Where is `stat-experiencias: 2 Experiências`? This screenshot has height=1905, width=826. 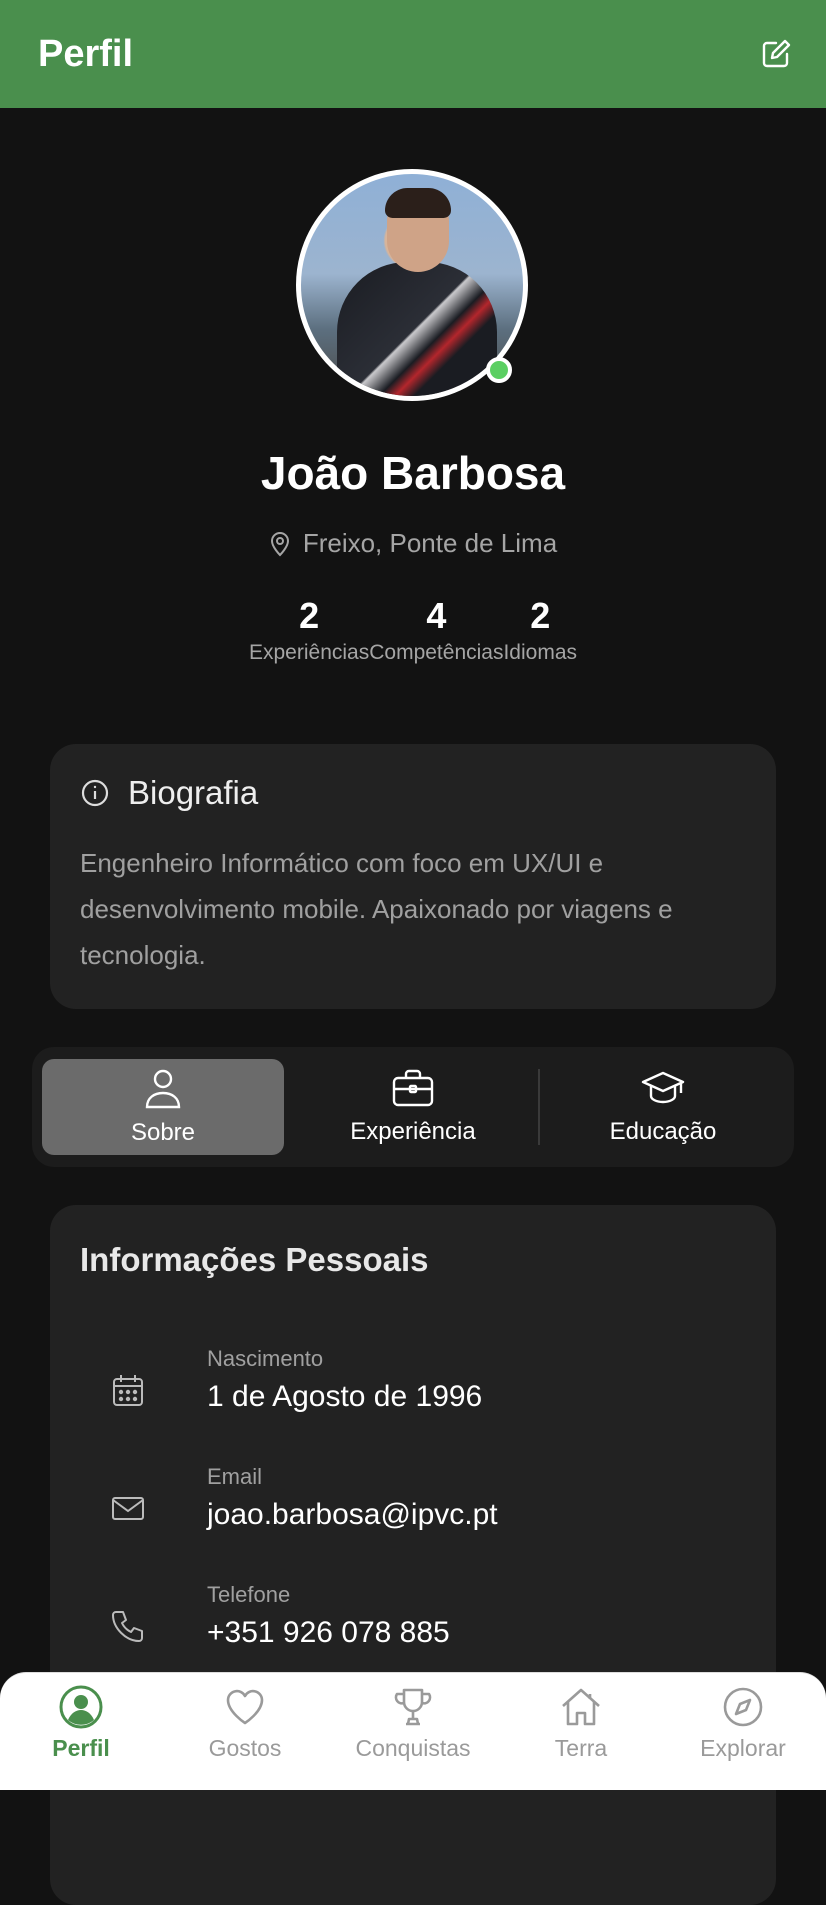 stat-experiencias: 2 Experiências is located at coordinates (309, 629).